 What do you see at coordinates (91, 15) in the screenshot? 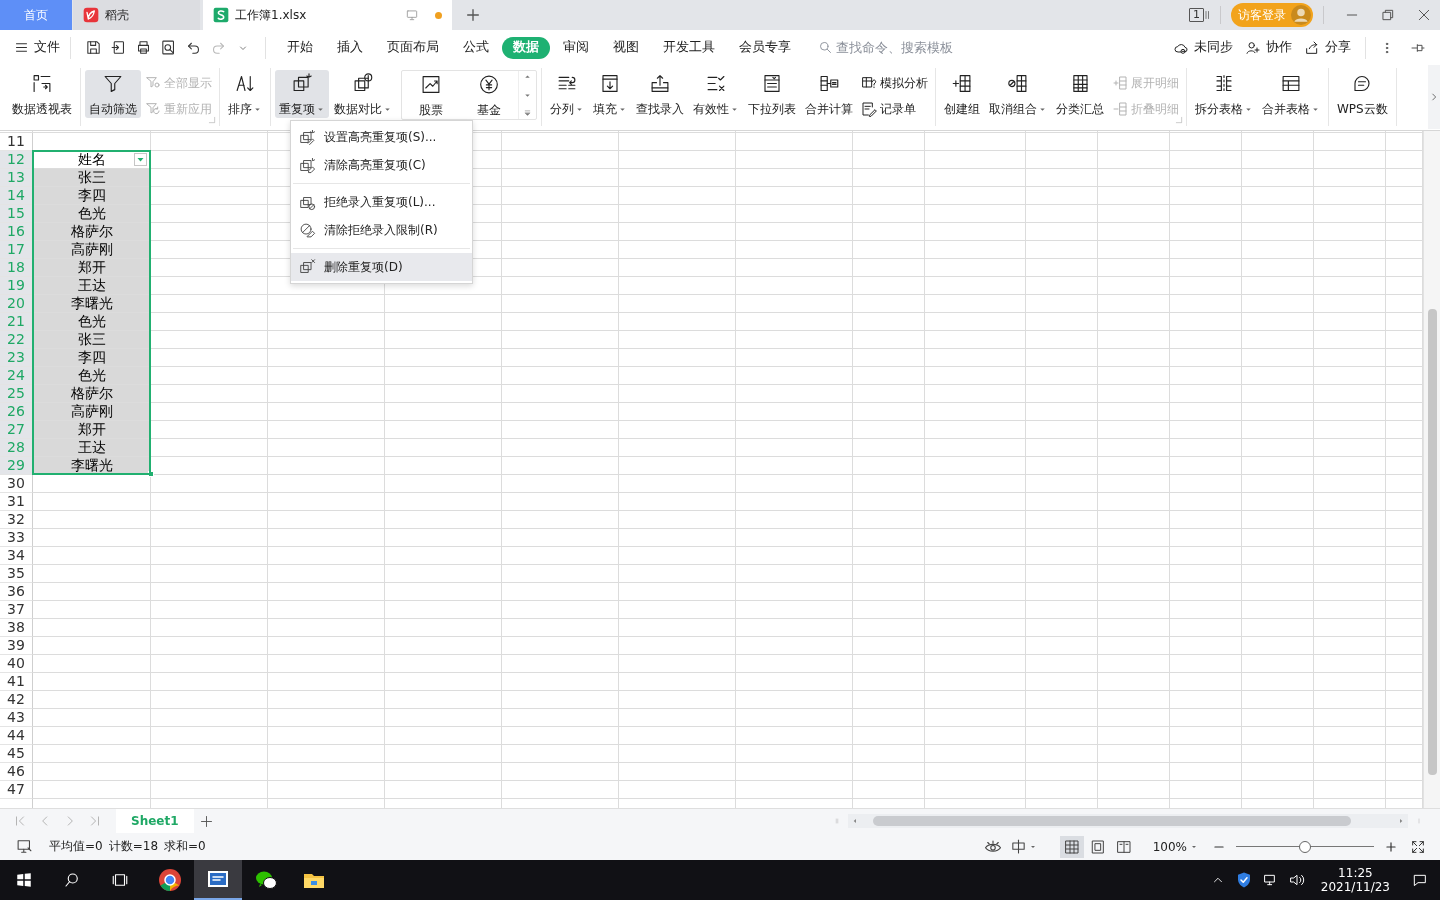
I see `leaf-icon` at bounding box center [91, 15].